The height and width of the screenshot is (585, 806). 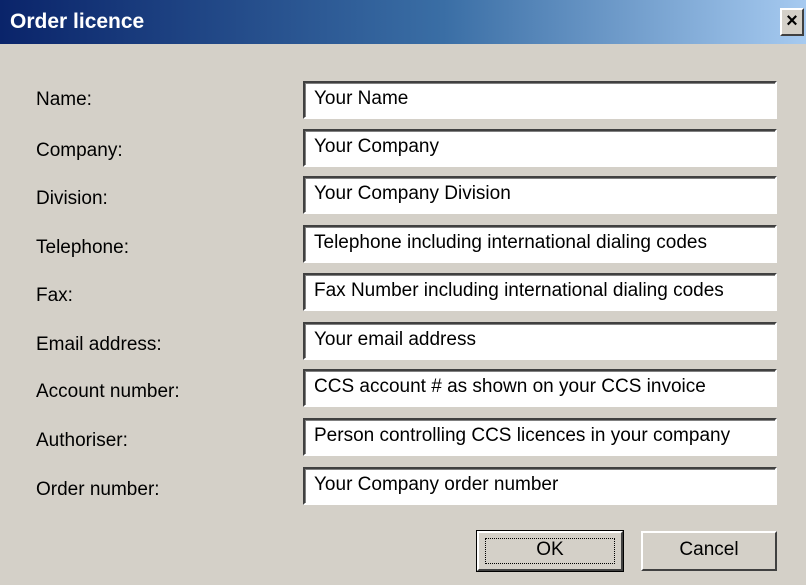 What do you see at coordinates (99, 344) in the screenshot?
I see `email-label: Email address:` at bounding box center [99, 344].